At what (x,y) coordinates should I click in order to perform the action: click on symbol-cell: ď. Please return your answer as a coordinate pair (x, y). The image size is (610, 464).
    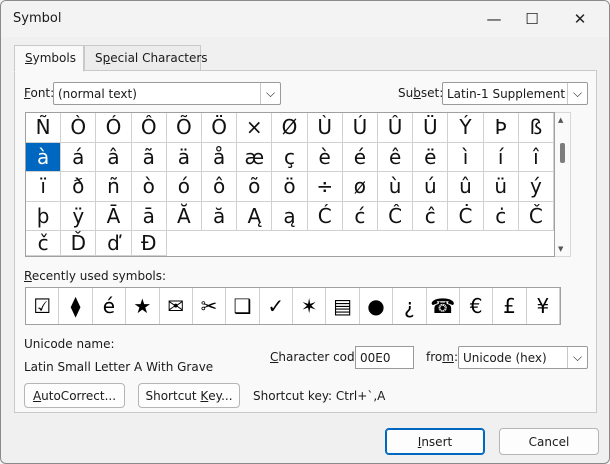
    Looking at the image, I should click on (114, 243).